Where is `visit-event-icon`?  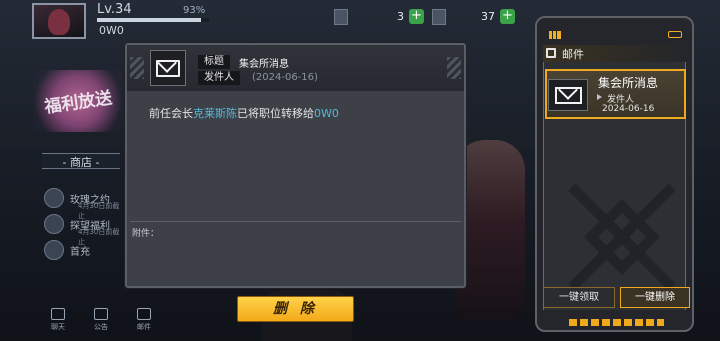
visit-event-icon is located at coordinates (54, 224).